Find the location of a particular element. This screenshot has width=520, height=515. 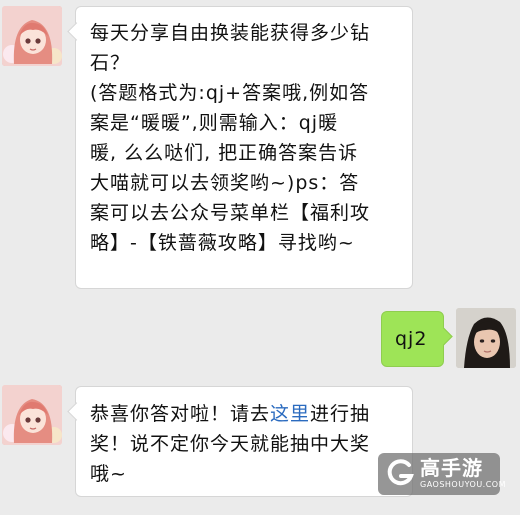

message-text: 恭喜你答对啦！请去 is located at coordinates (180, 414).